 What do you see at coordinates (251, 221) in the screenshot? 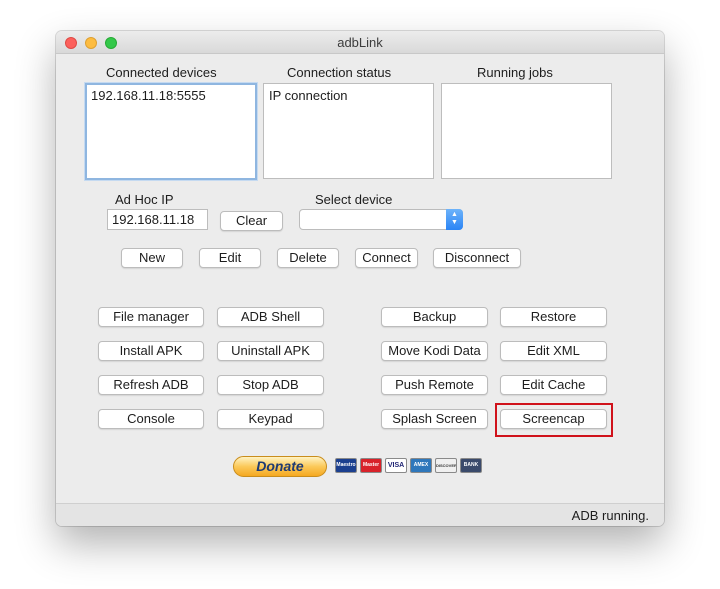
I see `clear-button: Clear` at bounding box center [251, 221].